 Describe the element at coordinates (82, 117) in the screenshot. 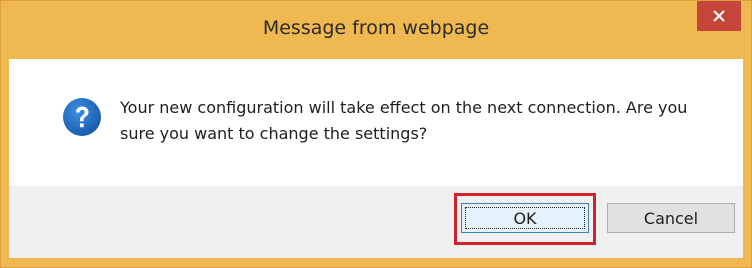

I see `question-icon` at that location.